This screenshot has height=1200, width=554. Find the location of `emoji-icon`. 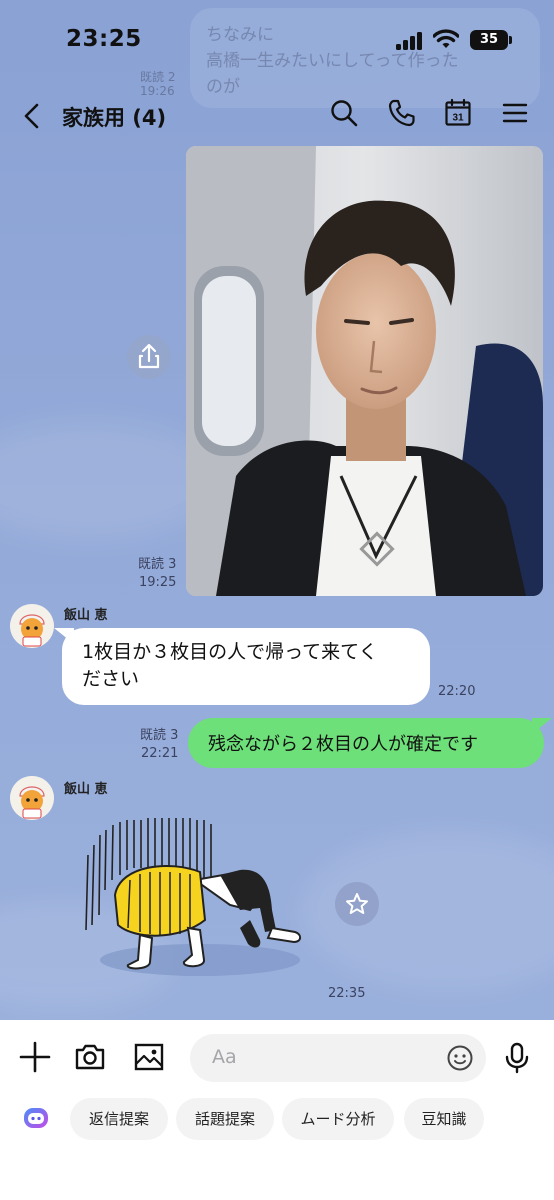

emoji-icon is located at coordinates (460, 1058).